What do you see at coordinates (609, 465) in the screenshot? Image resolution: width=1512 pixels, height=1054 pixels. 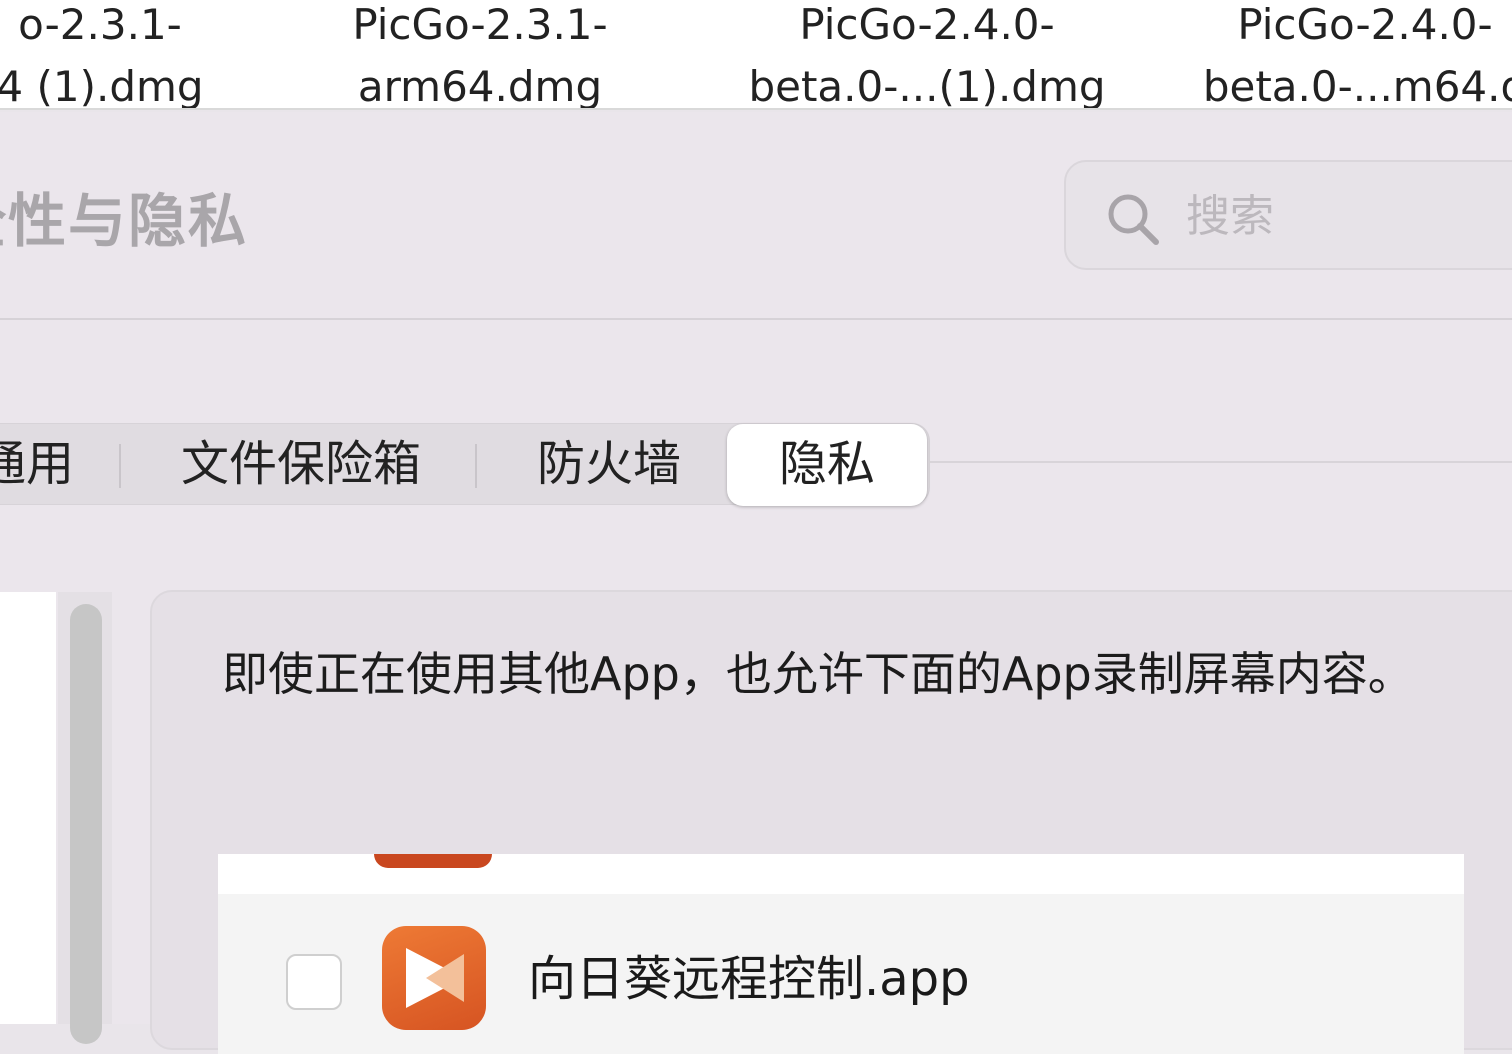 I see `tab-firewall: 防火墙` at bounding box center [609, 465].